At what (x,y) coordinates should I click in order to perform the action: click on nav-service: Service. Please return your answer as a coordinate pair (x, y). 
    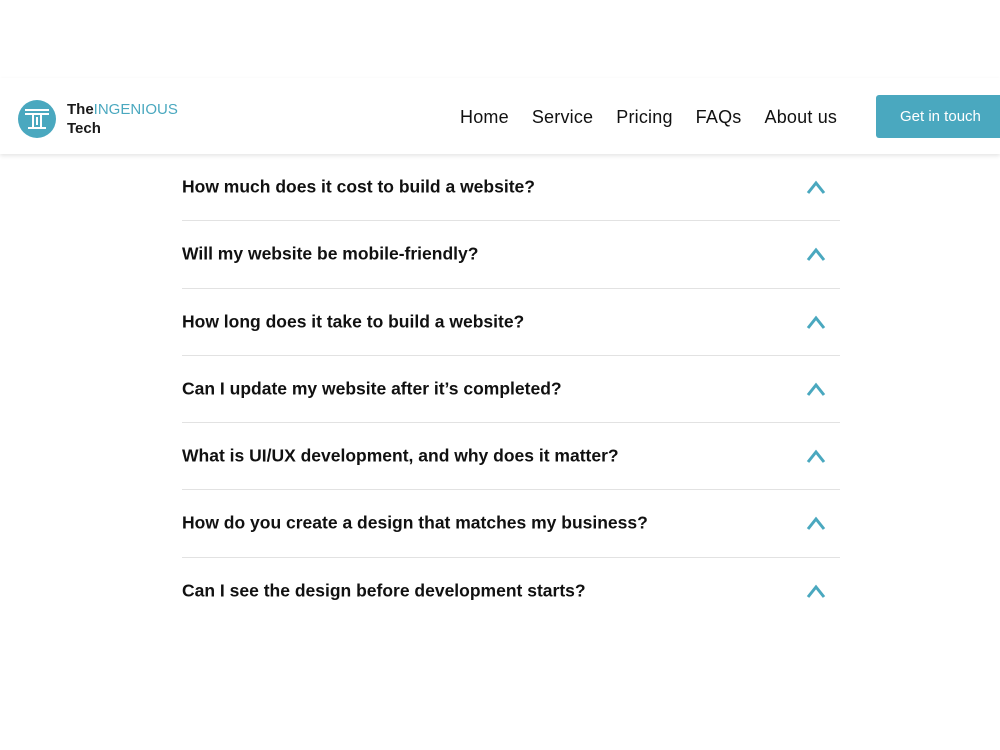
    Looking at the image, I should click on (562, 117).